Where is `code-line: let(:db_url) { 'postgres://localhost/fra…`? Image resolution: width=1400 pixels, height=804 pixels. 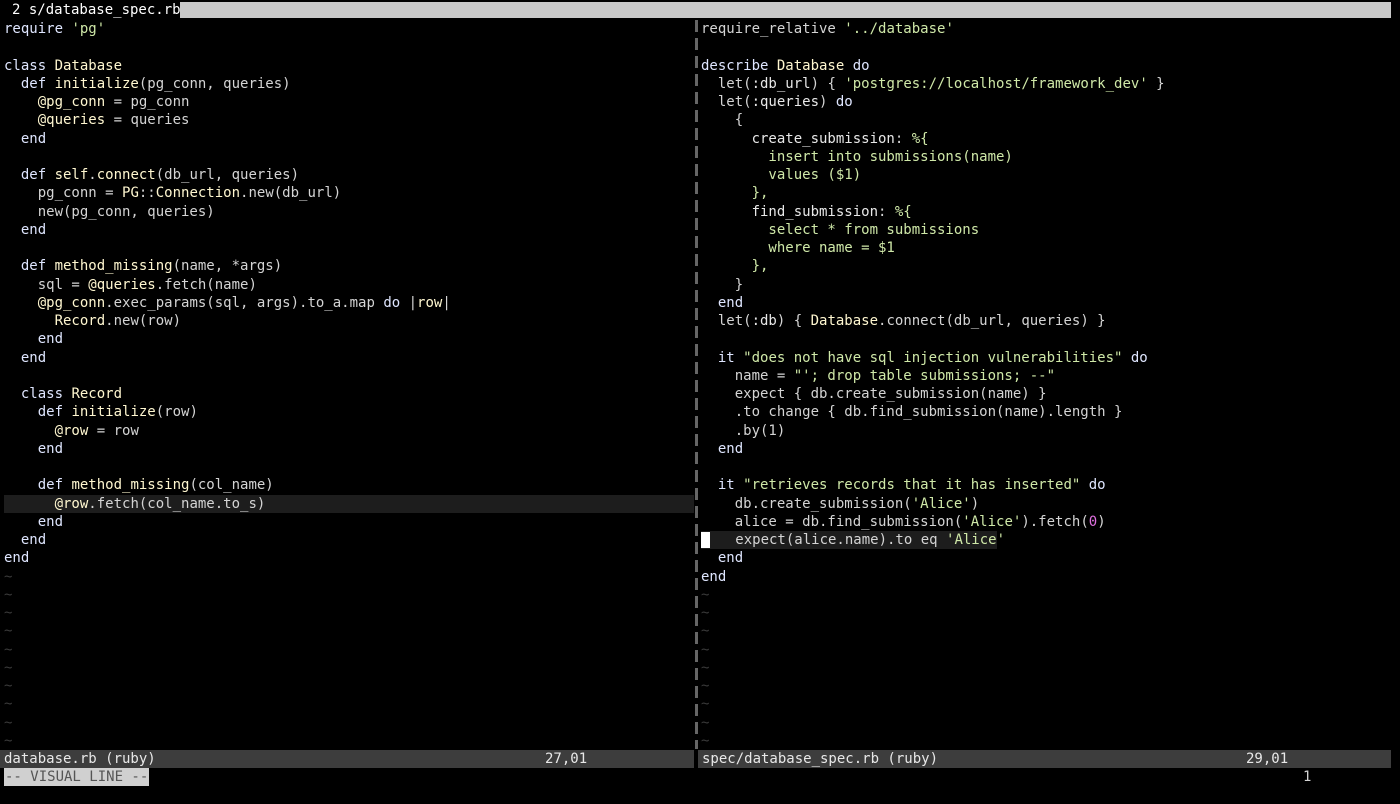
code-line: let(:db_url) { 'postgres://localhost/fra… is located at coordinates (1048, 84).